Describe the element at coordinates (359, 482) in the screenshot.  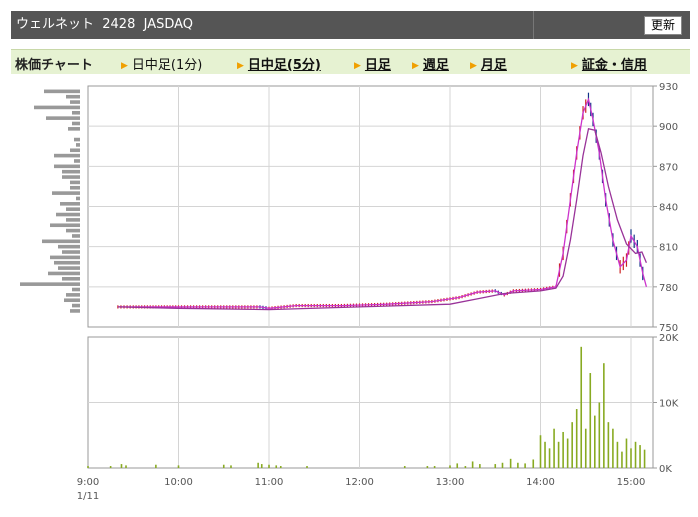
I see `x-tick-label: 12:00` at that location.